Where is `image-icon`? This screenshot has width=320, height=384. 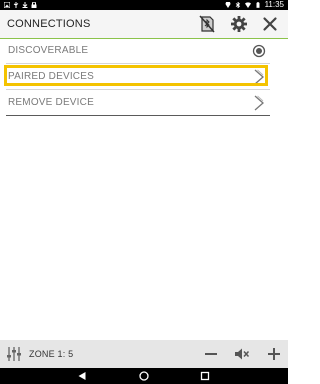
image-icon is located at coordinates (7, 5).